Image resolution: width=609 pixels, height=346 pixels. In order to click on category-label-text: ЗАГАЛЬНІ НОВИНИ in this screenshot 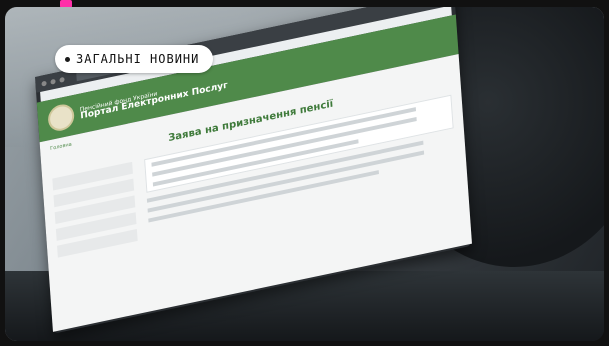, I will do `click(138, 59)`.